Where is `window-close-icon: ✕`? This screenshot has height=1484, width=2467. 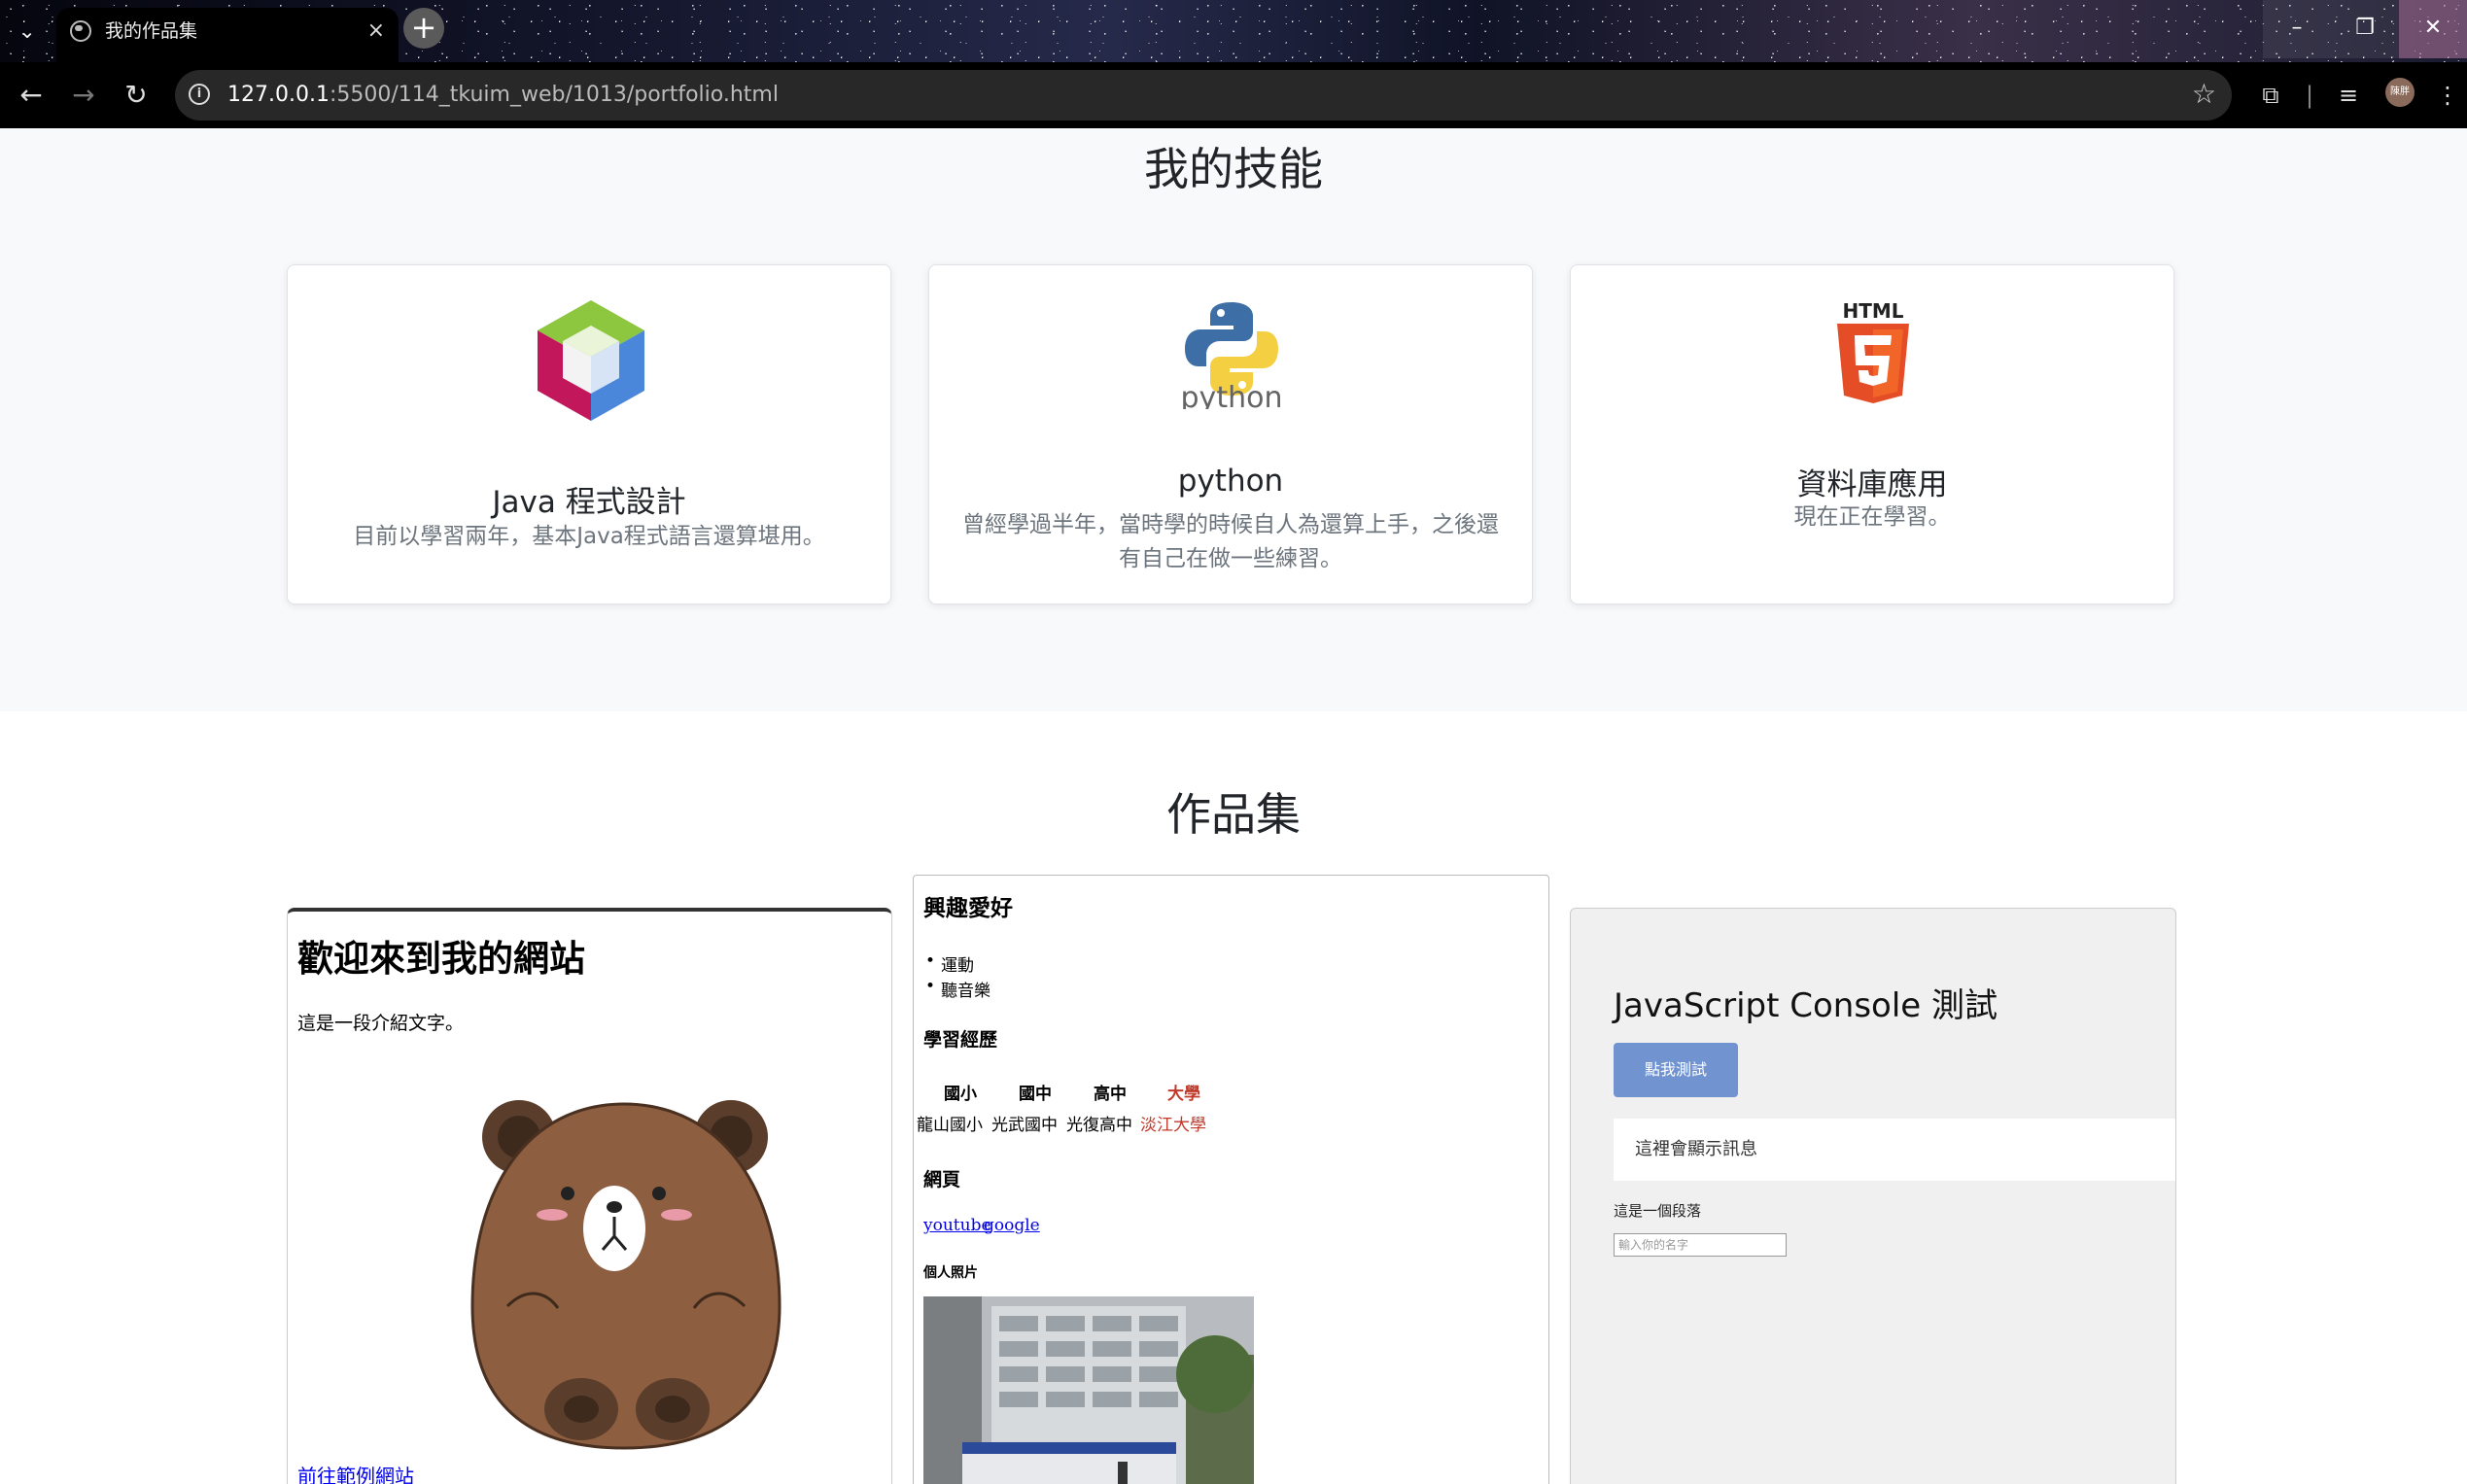 window-close-icon: ✕ is located at coordinates (2433, 29).